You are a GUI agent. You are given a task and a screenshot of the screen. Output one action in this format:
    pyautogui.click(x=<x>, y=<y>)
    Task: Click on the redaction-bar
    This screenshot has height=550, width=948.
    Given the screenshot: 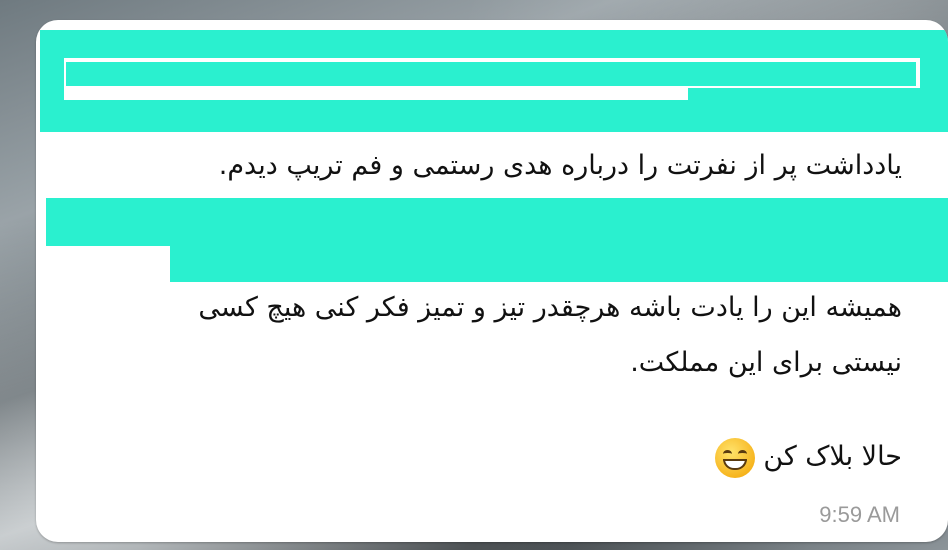 What is the action you would take?
    pyautogui.click(x=491, y=74)
    